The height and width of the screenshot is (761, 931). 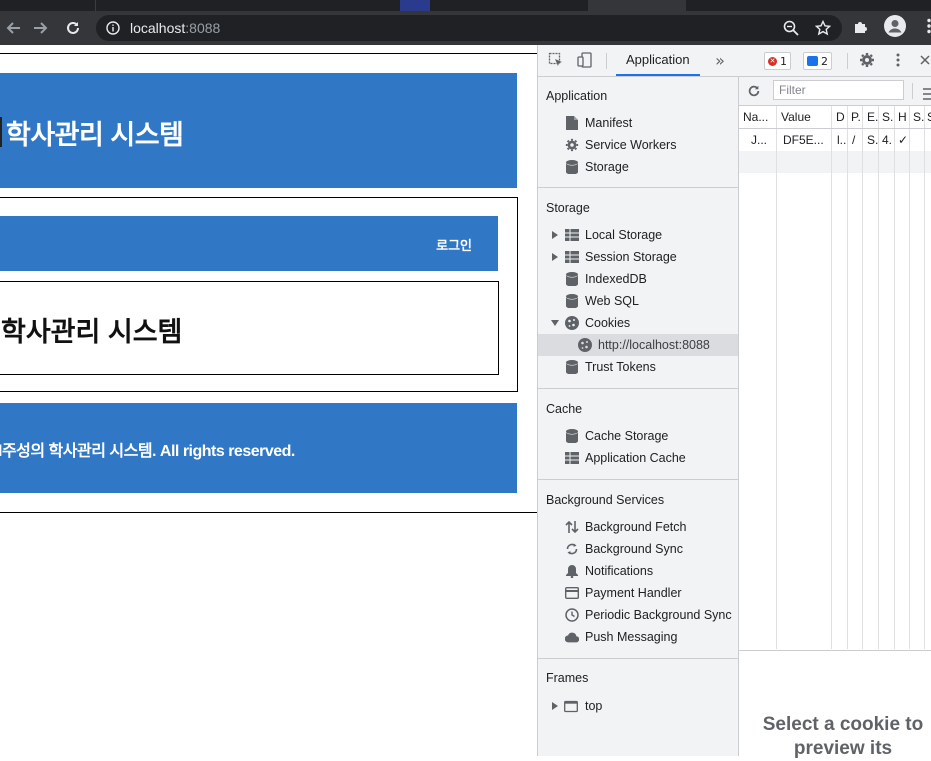 I want to click on sidebar-item-label: Periodic Background Sync, so click(x=658, y=615).